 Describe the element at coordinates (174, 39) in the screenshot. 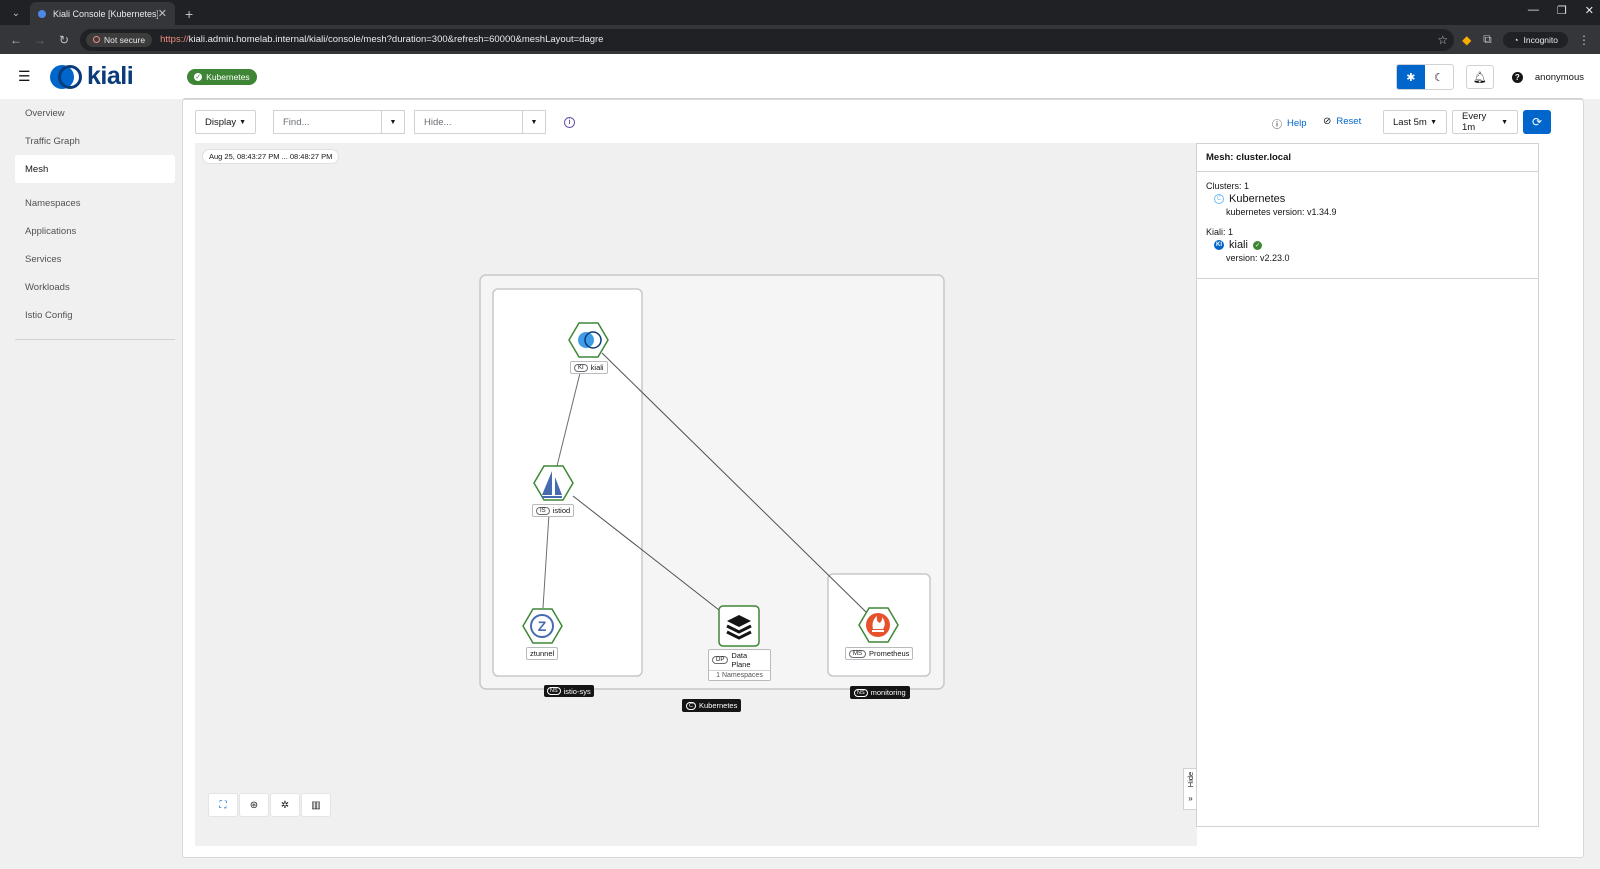

I see `url-scheme: https://` at that location.